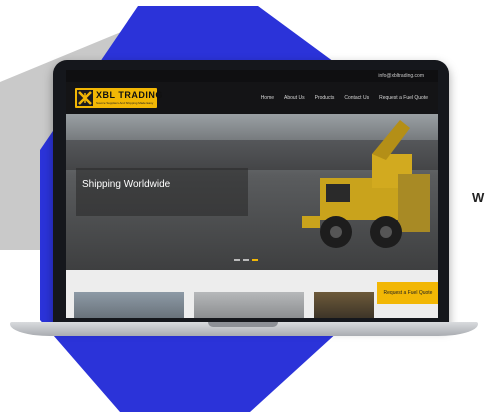 Image resolution: width=485 pixels, height=418 pixels. Describe the element at coordinates (478, 197) in the screenshot. I see `side-text: W` at that location.